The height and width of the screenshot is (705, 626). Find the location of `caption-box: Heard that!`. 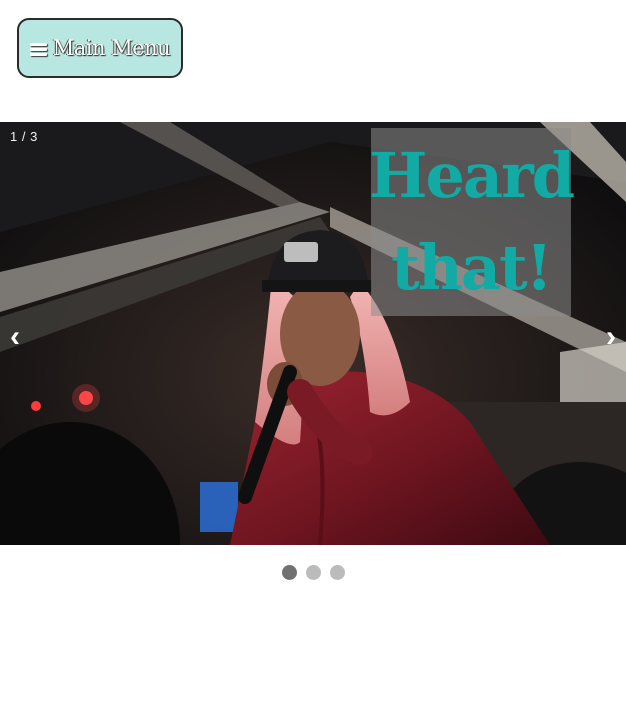

caption-box: Heard that! is located at coordinates (471, 222).